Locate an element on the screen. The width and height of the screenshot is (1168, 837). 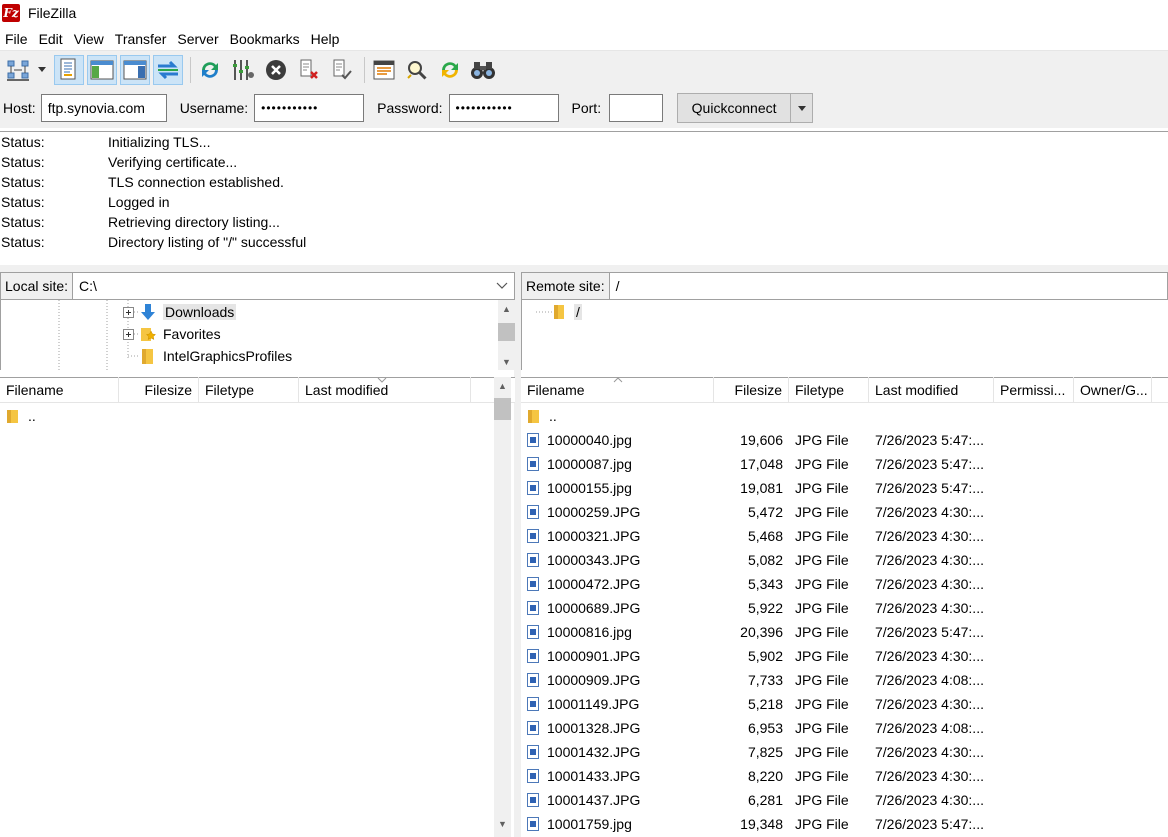
remote-col-filesize: Filesize is located at coordinates (751, 390).